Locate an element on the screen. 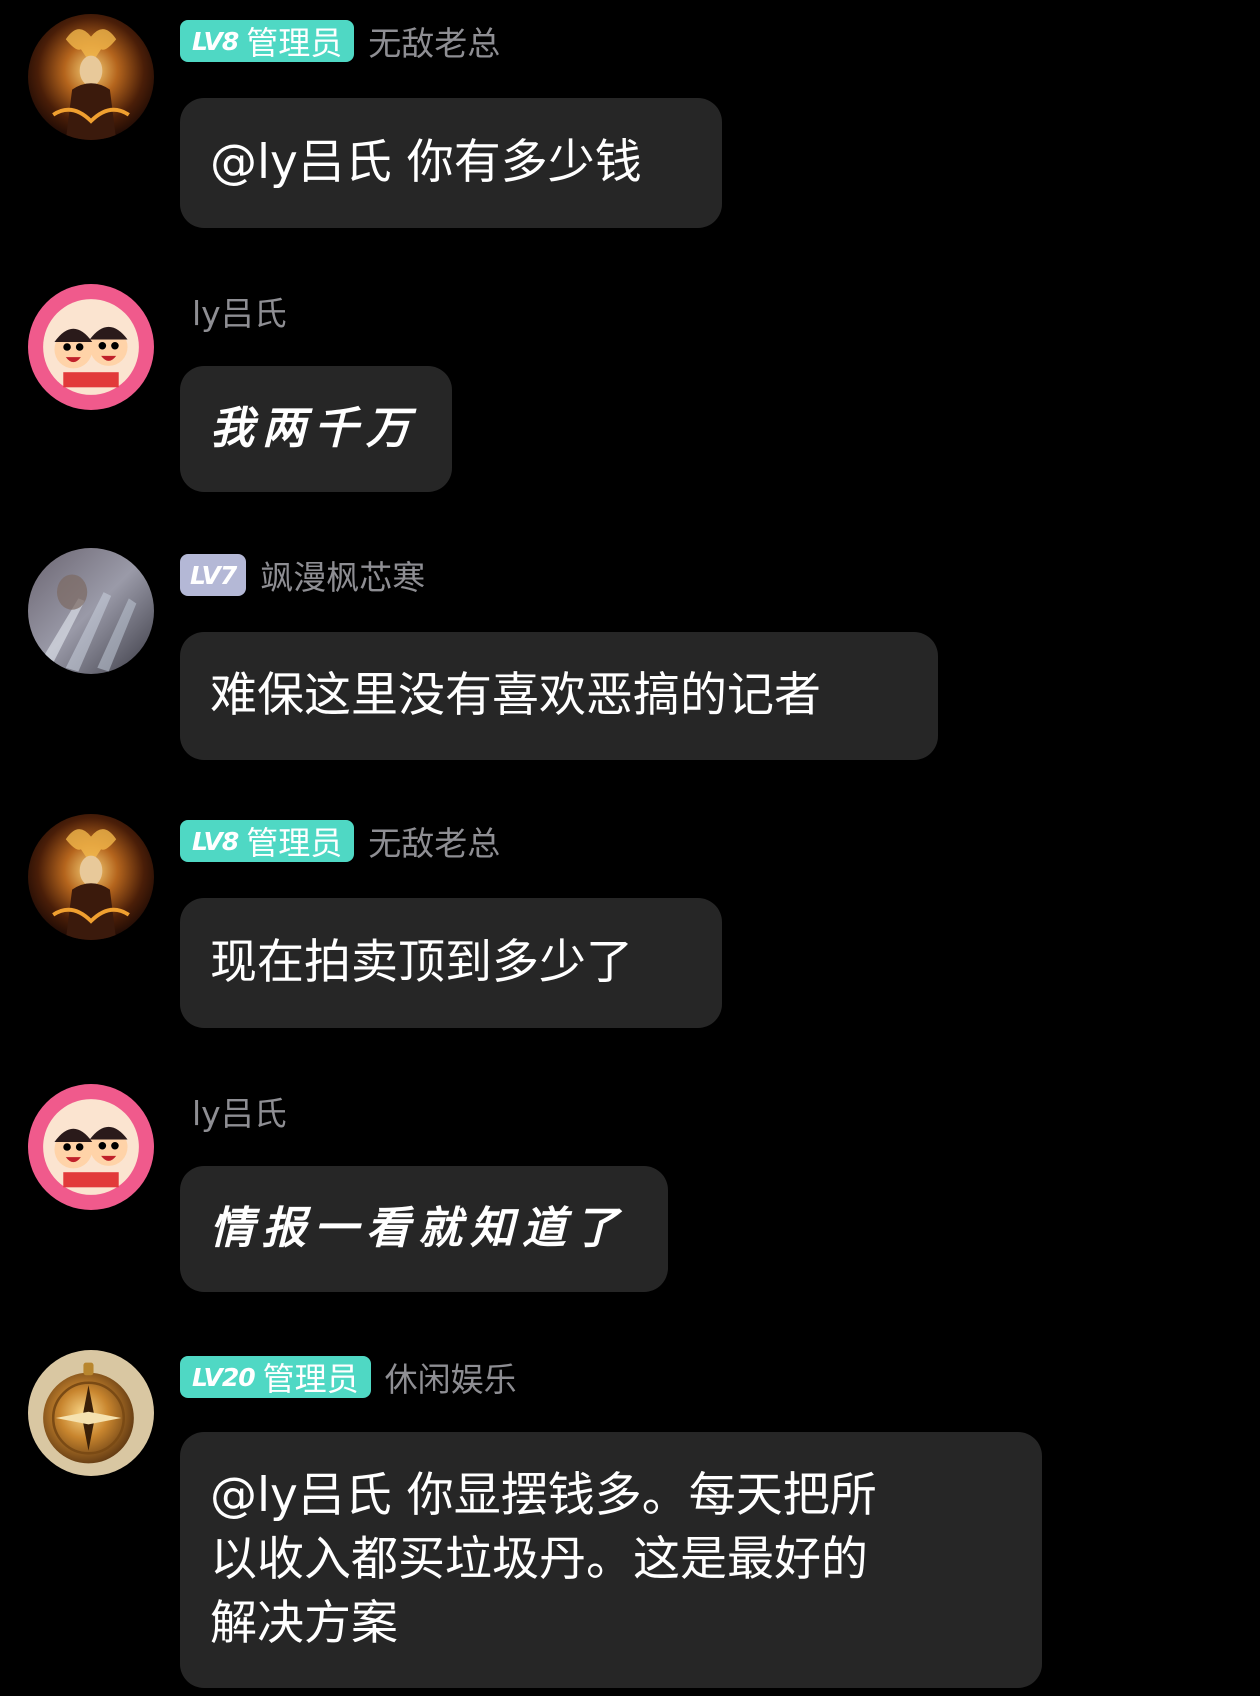 The image size is (1260, 1696). message-bubble: 情报一看就知道了 is located at coordinates (424, 1229).